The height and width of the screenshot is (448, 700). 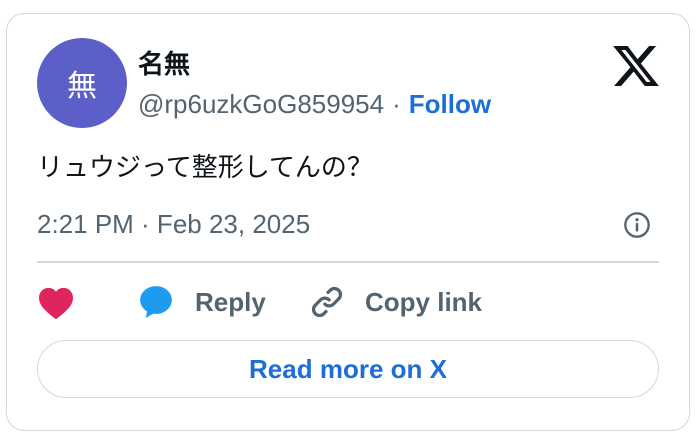 What do you see at coordinates (56, 303) in the screenshot?
I see `heart-icon` at bounding box center [56, 303].